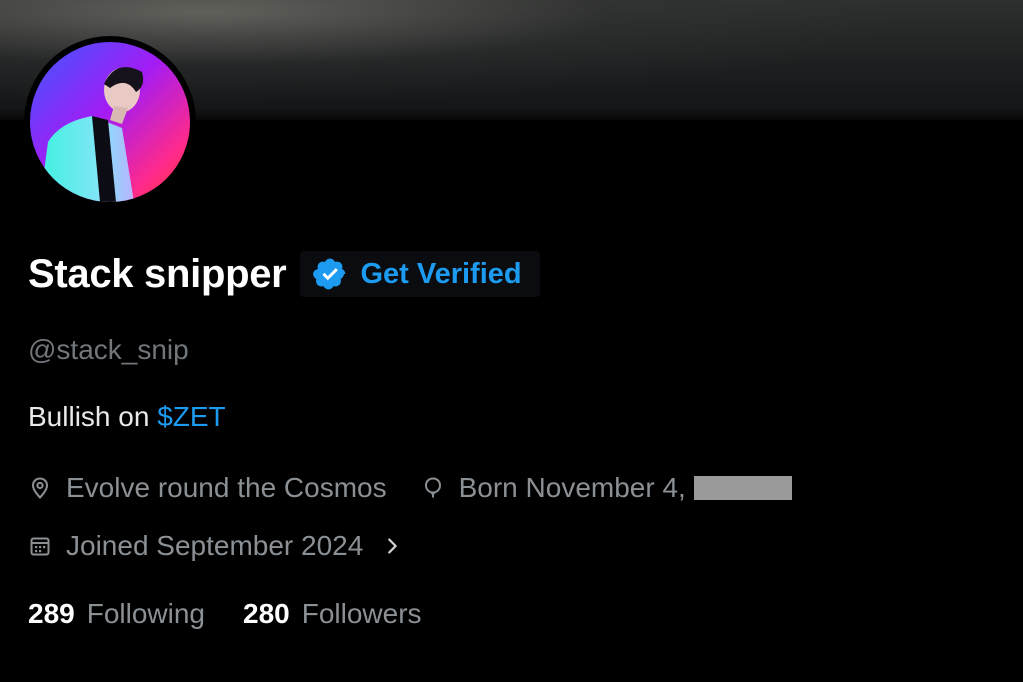  What do you see at coordinates (225, 614) in the screenshot?
I see `follow-stats: 289 Following 280 Followers` at bounding box center [225, 614].